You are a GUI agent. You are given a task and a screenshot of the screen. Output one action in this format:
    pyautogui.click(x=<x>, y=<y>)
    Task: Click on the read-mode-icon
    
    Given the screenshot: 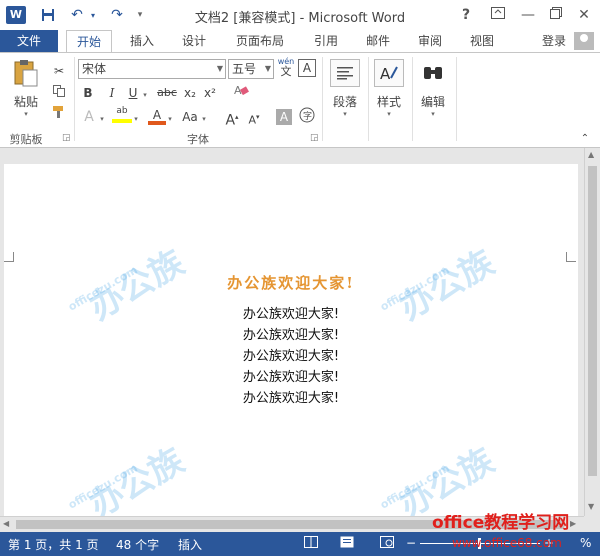 What is the action you would take?
    pyautogui.click(x=311, y=543)
    